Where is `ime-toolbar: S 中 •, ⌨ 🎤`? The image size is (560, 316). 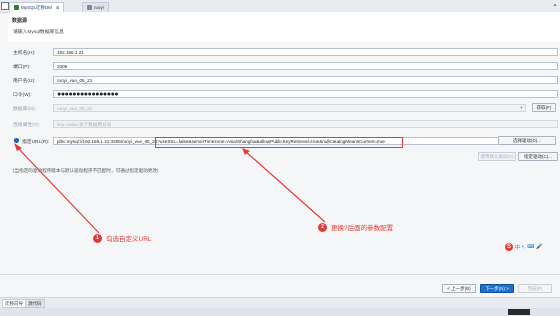 ime-toolbar: S 中 •, ⌨ 🎤 is located at coordinates (524, 247).